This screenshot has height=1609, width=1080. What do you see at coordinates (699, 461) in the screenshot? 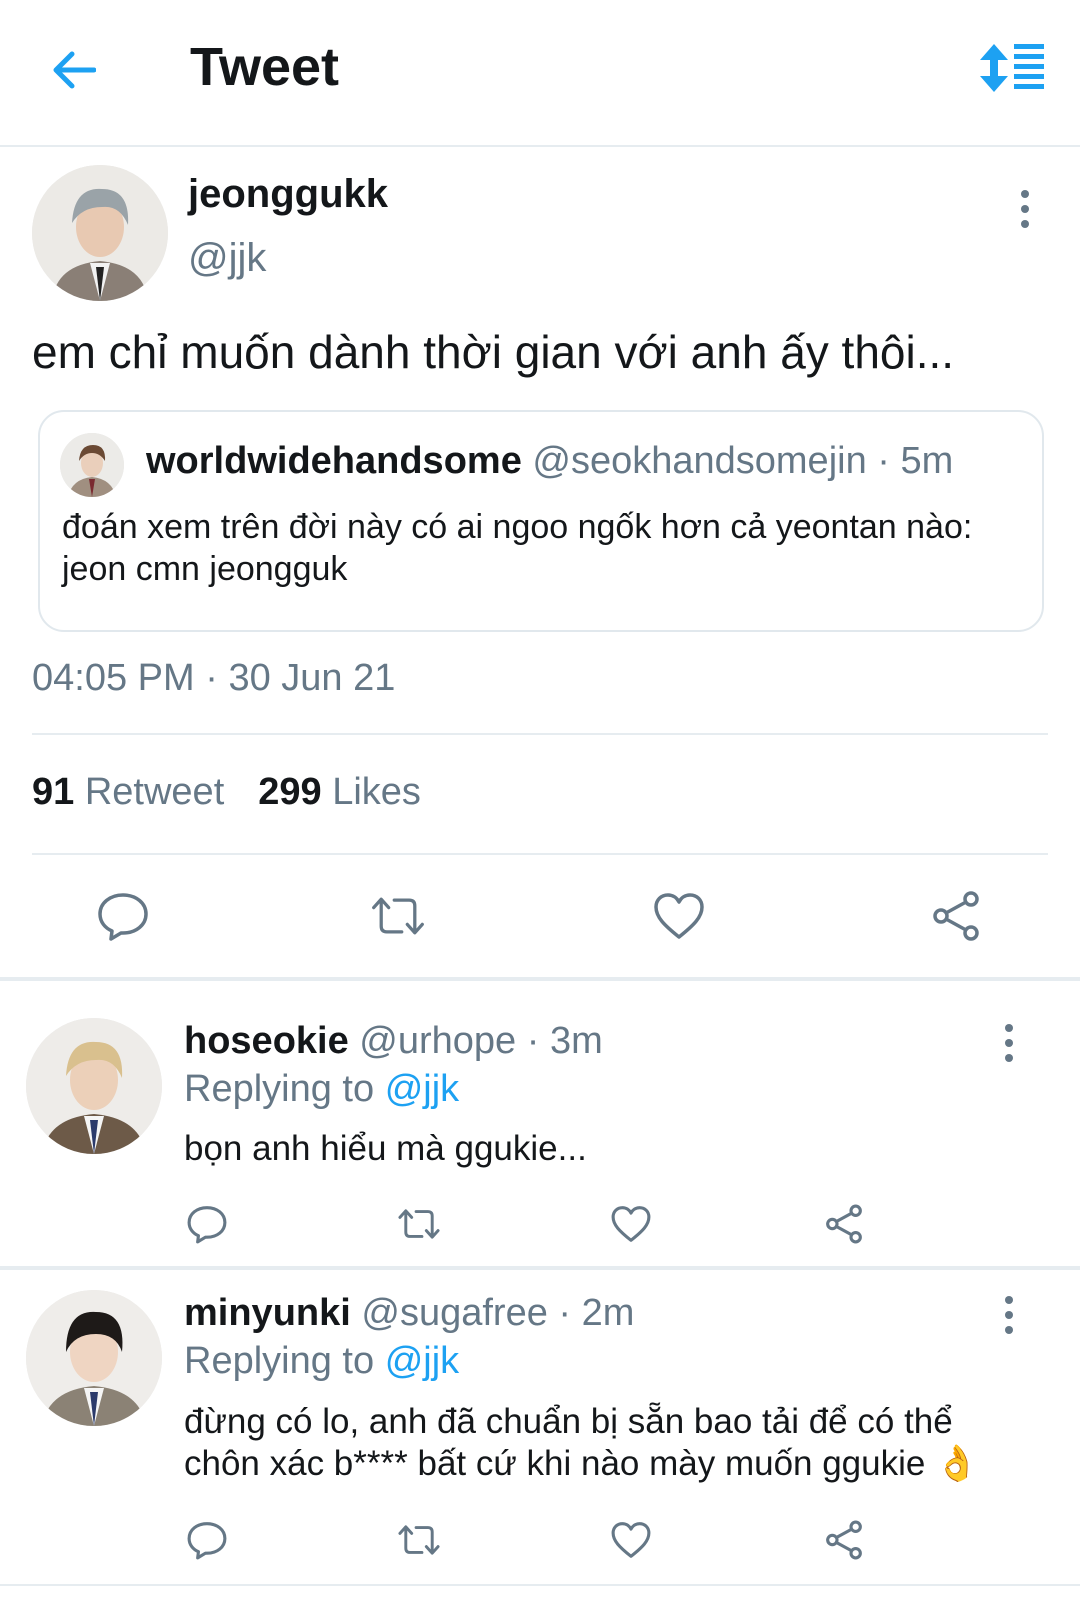
I see `quoted-author-handle: @seokhandsomejin` at bounding box center [699, 461].